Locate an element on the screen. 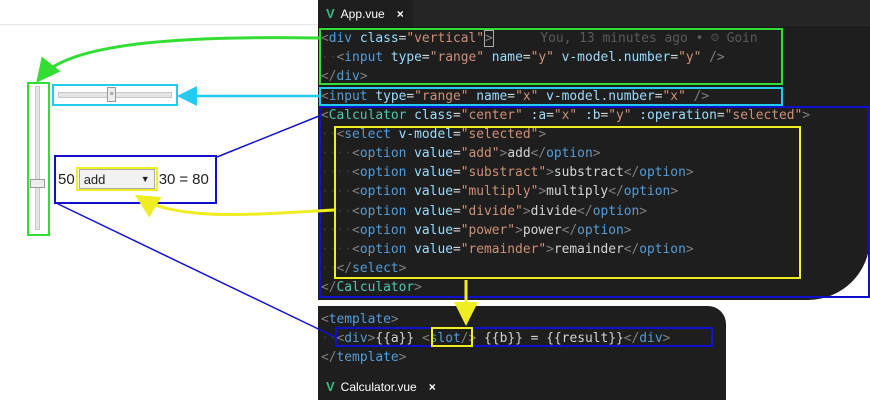 This screenshot has width=870, height=400. code-line-option: ····<option value="add">add</option> is located at coordinates (461, 153).